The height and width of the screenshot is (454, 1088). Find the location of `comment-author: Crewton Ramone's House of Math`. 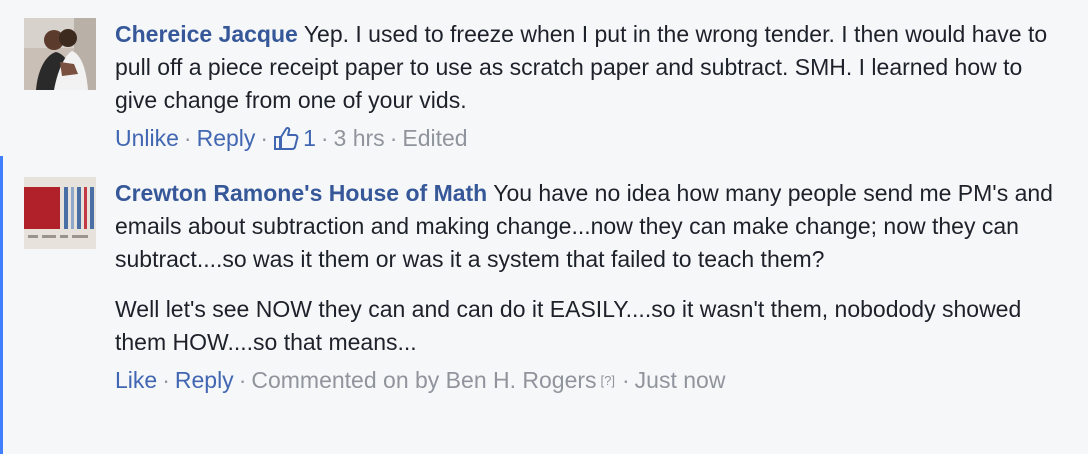

comment-author: Crewton Ramone's House of Math is located at coordinates (301, 193).